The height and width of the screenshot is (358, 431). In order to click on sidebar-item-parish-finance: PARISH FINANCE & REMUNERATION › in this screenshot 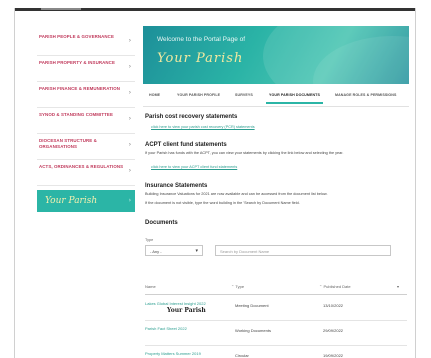, I will do `click(86, 95)`.